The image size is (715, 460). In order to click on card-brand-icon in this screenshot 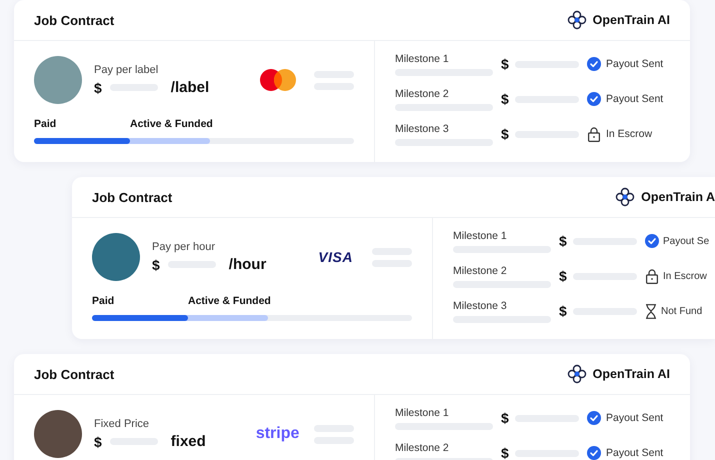, I will do `click(277, 80)`.